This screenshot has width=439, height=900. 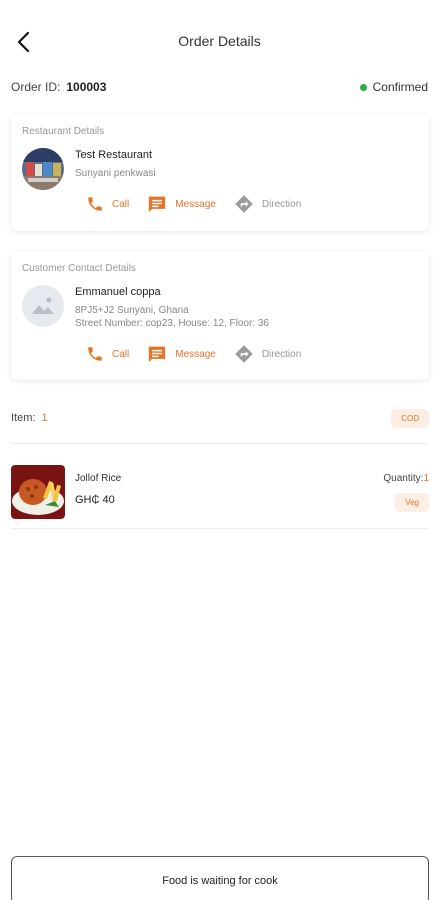 I want to click on restaurant-message-label: Message, so click(x=195, y=204).